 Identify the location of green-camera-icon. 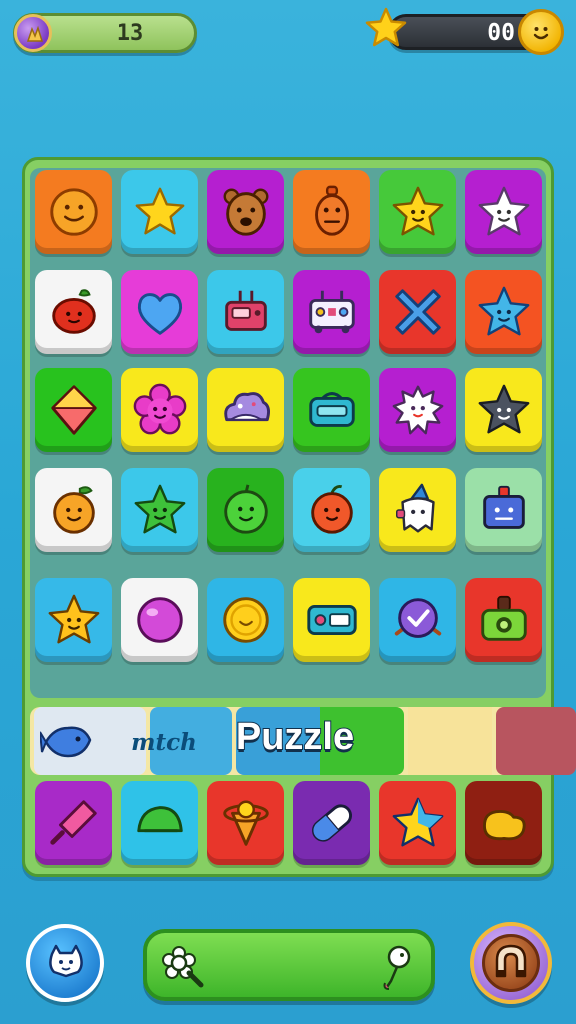
(503, 618).